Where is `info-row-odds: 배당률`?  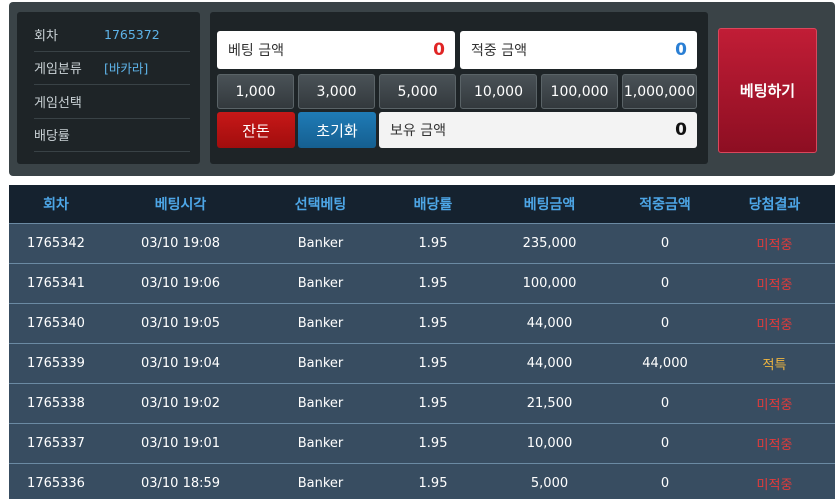
info-row-odds: 배당률 is located at coordinates (112, 135).